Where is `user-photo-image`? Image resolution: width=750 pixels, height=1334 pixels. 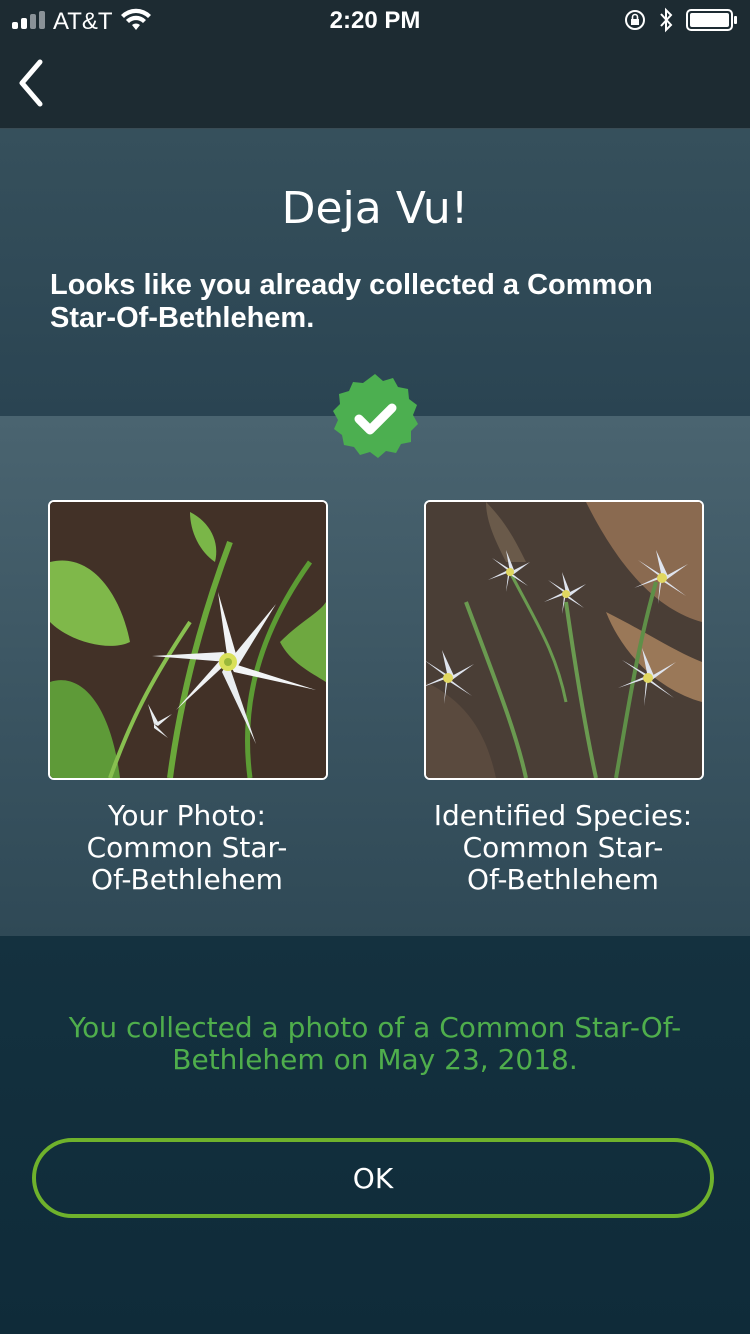
user-photo-image is located at coordinates (188, 640).